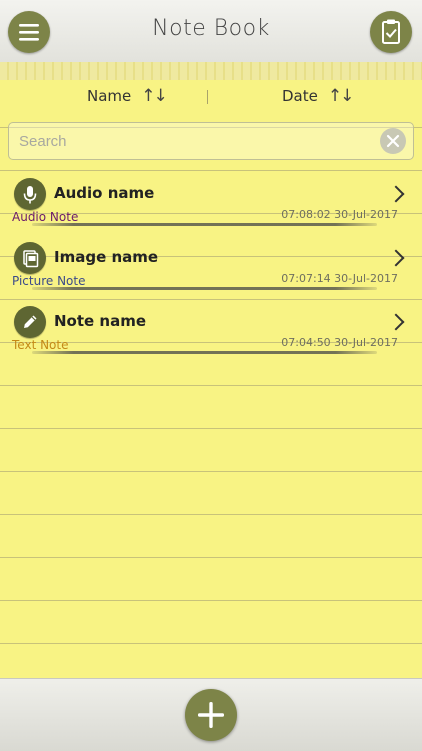 This screenshot has height=751, width=422. What do you see at coordinates (100, 321) in the screenshot?
I see `note-title: Note name` at bounding box center [100, 321].